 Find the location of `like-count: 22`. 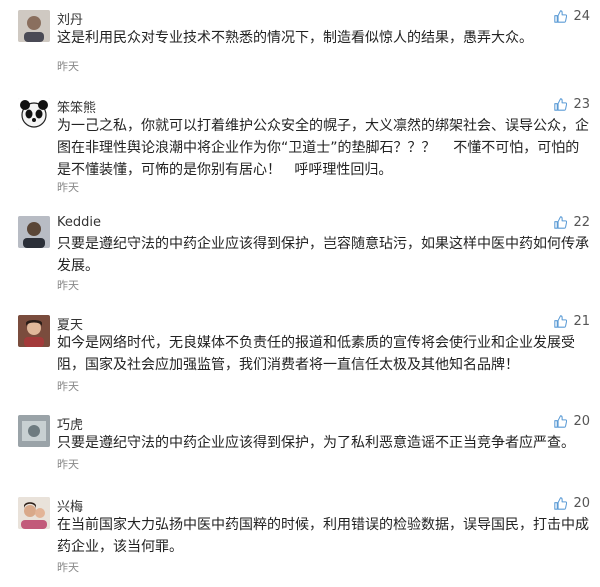

like-count: 22 is located at coordinates (581, 222).